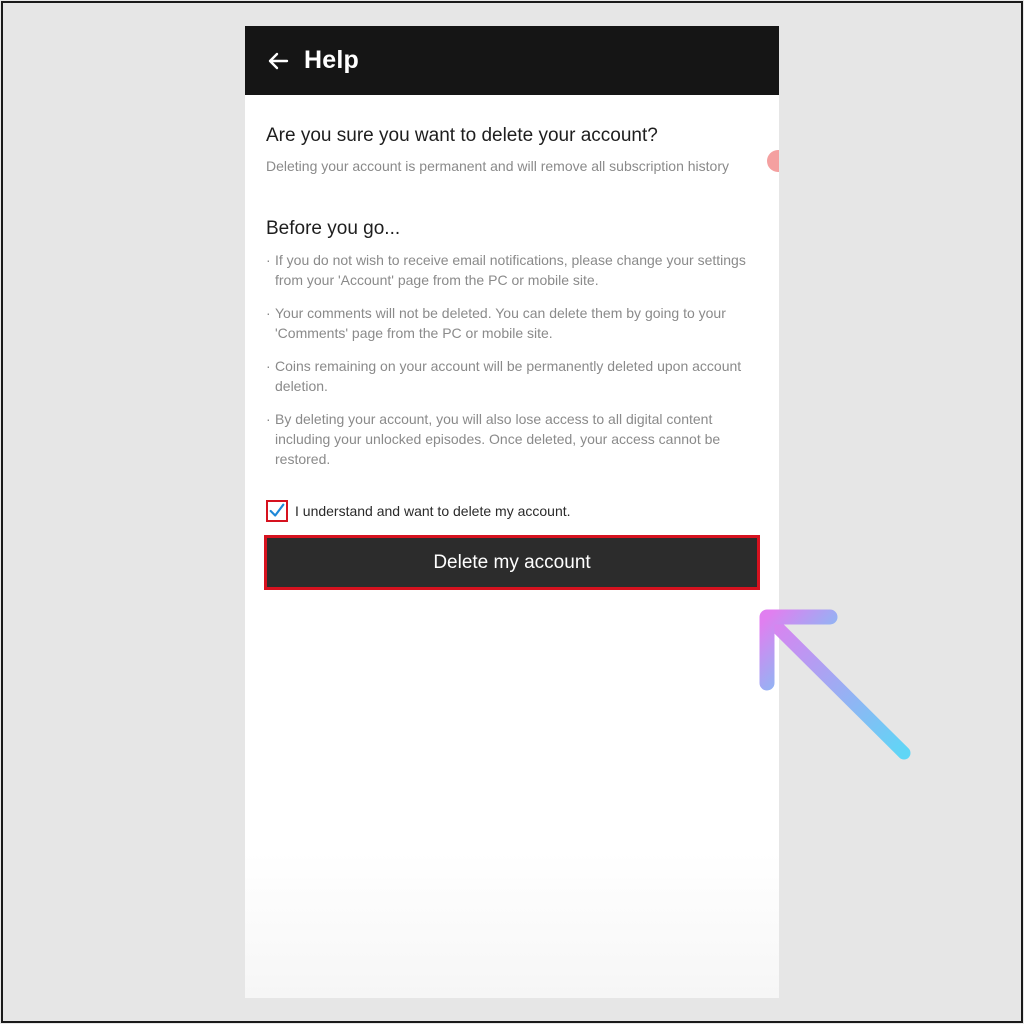 The image size is (1024, 1024). What do you see at coordinates (512, 562) in the screenshot?
I see `delete-account-button: Delete my account` at bounding box center [512, 562].